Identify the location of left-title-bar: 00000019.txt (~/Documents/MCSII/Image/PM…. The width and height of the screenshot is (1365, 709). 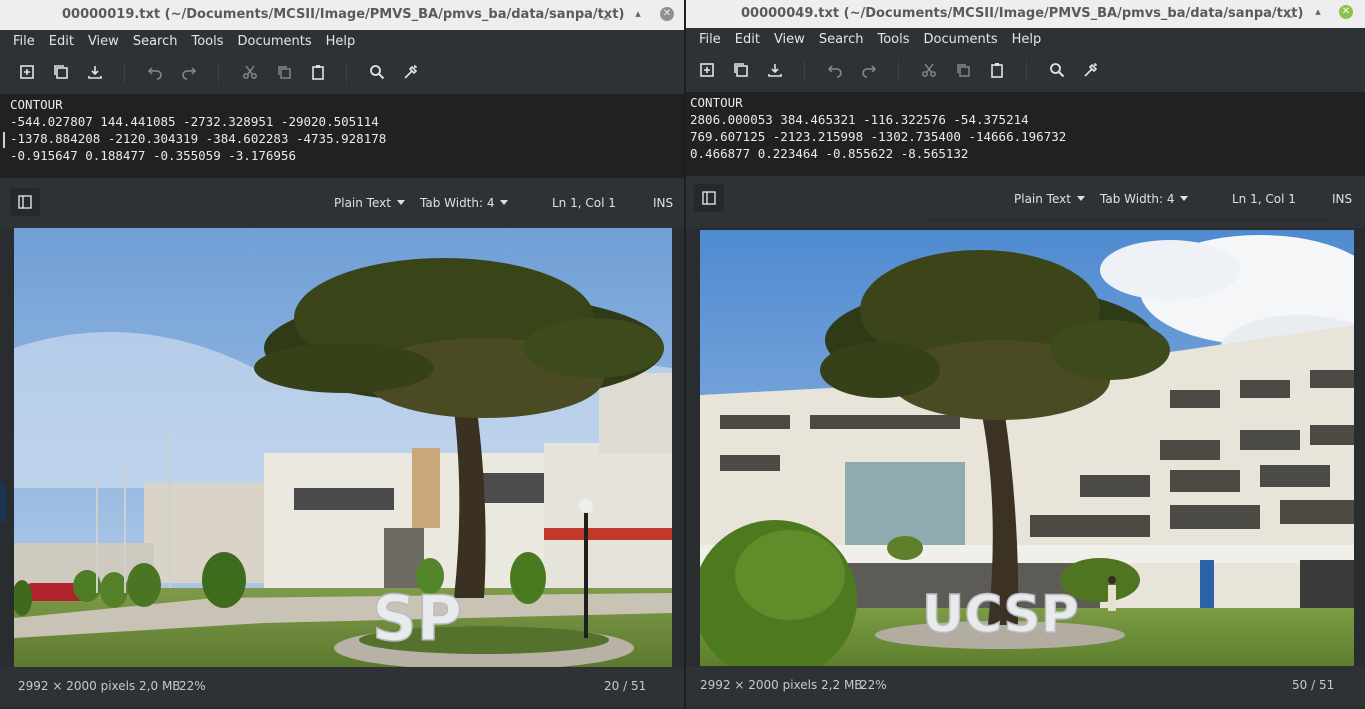
(342, 15).